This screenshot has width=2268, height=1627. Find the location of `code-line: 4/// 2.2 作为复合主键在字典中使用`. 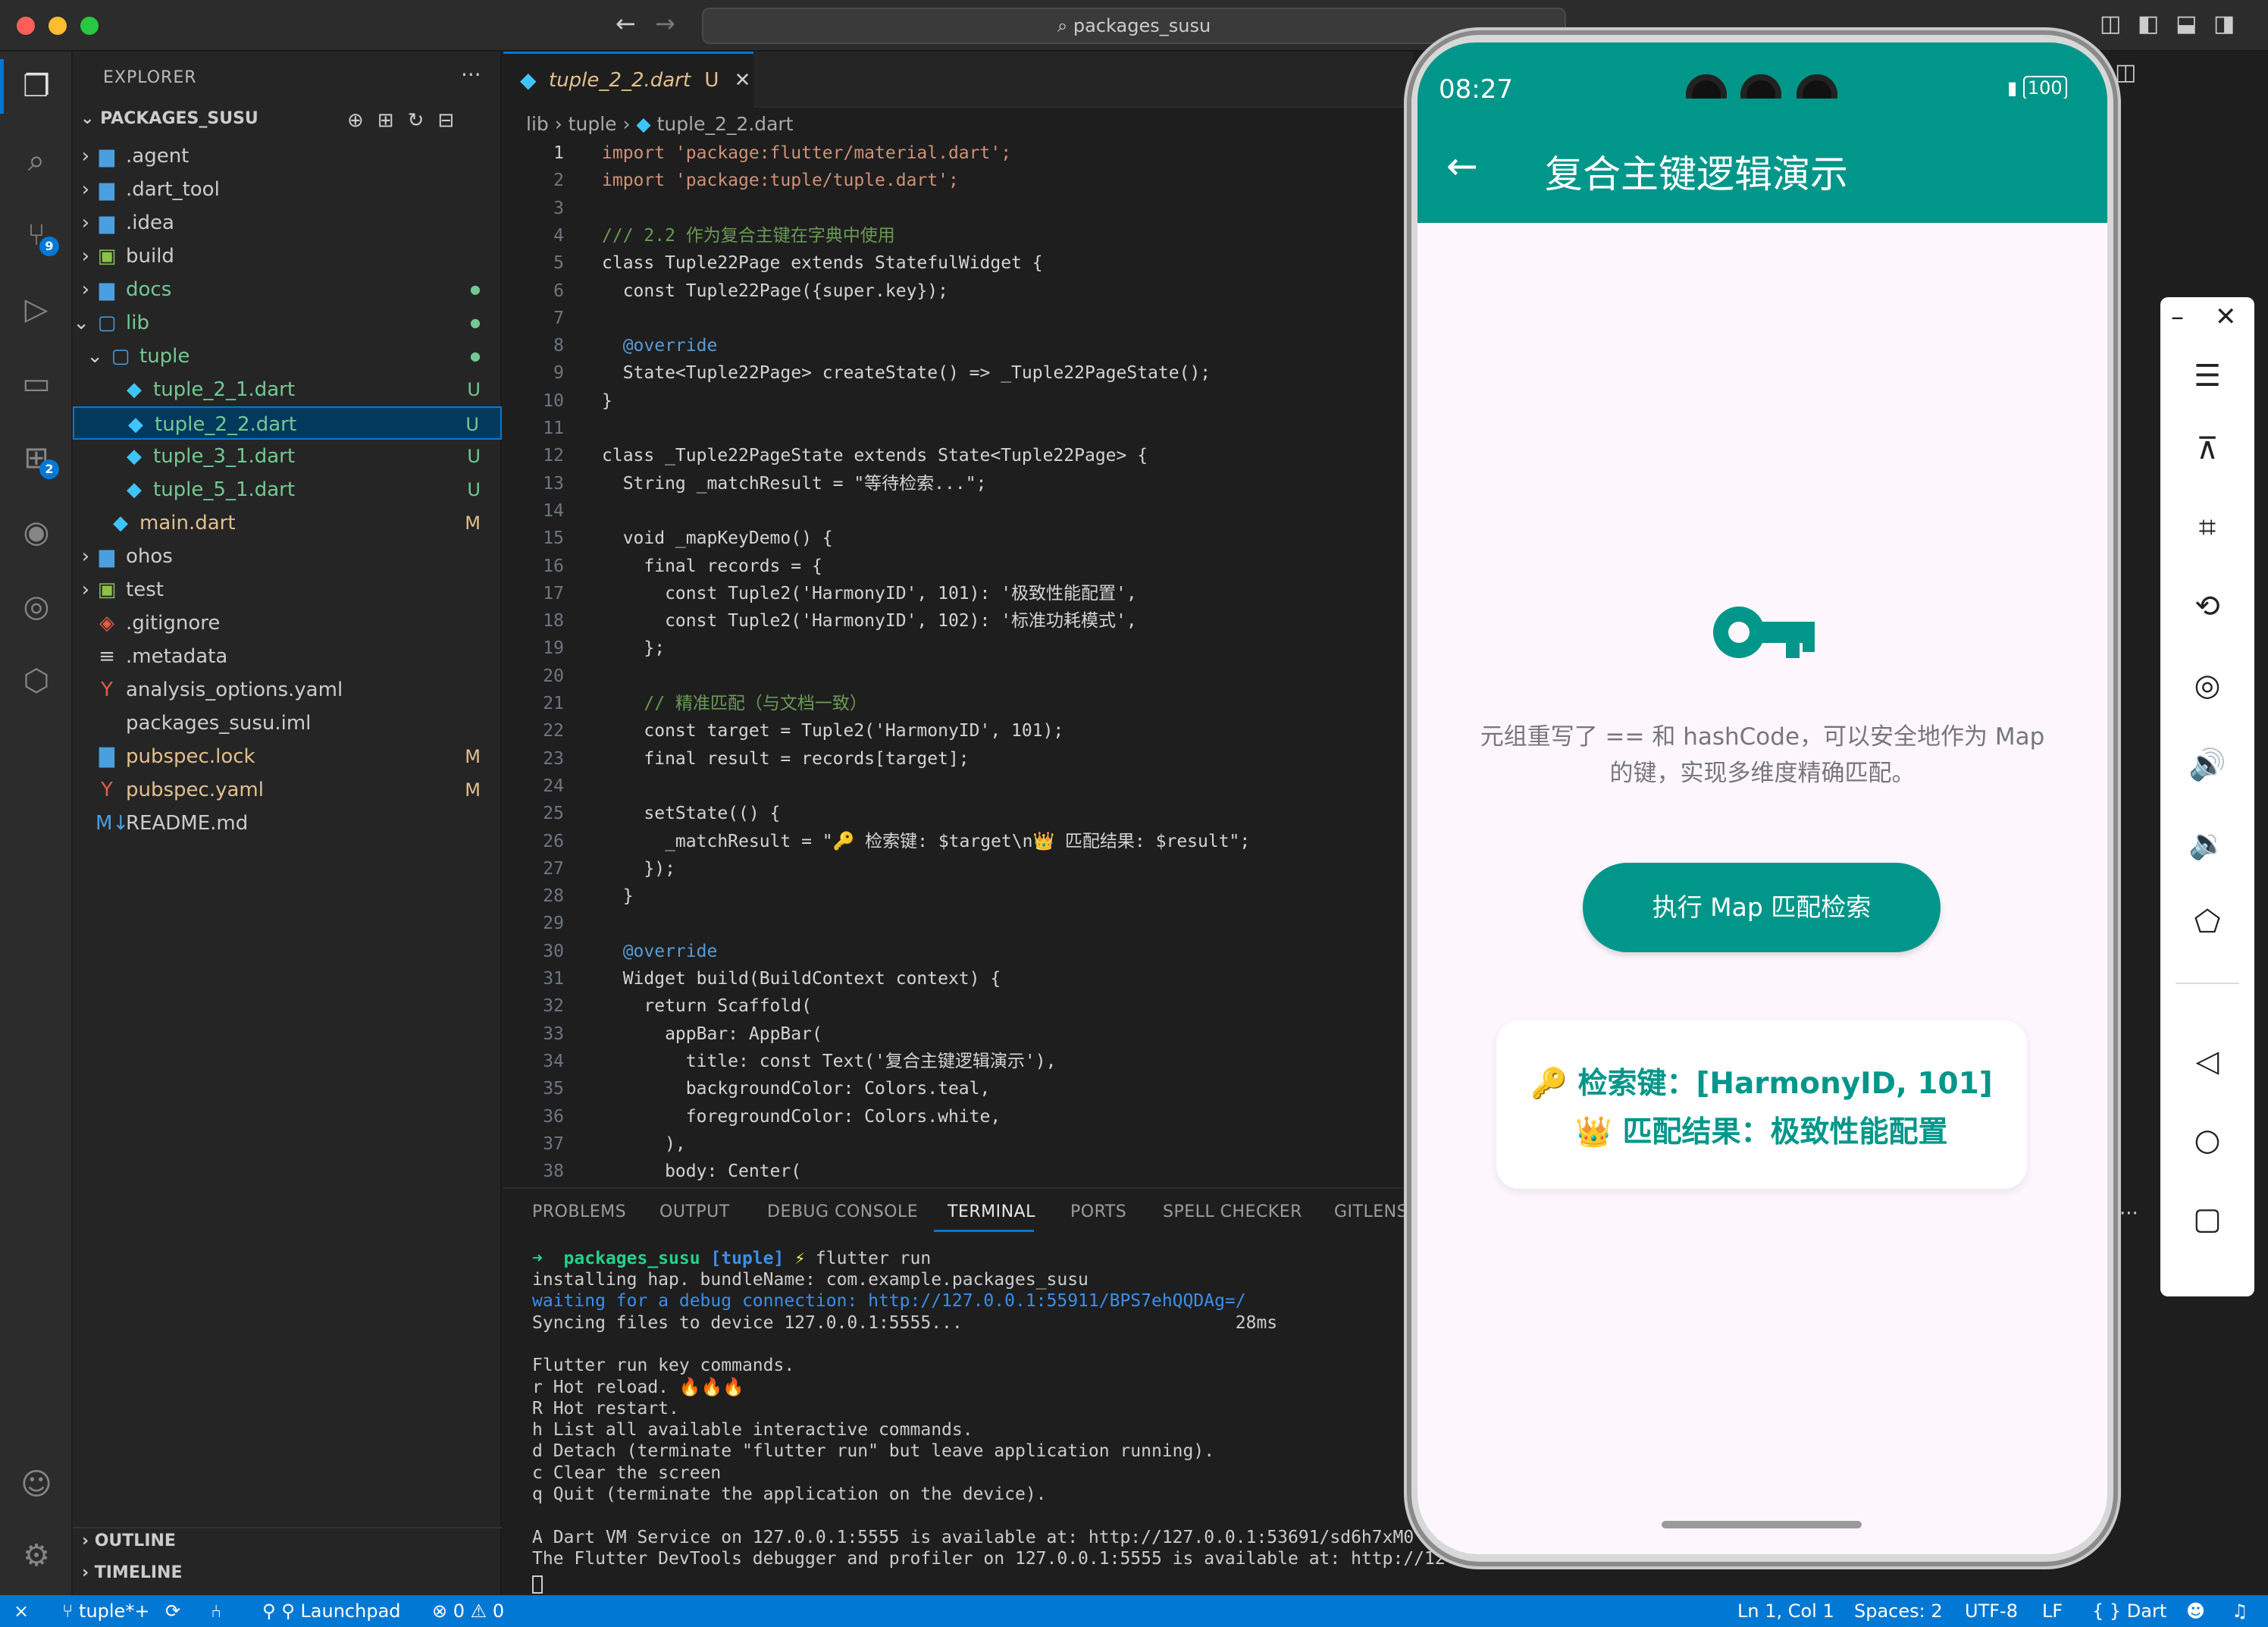

code-line: 4/// 2.2 作为复合主键在字典中使用 is located at coordinates (958, 235).